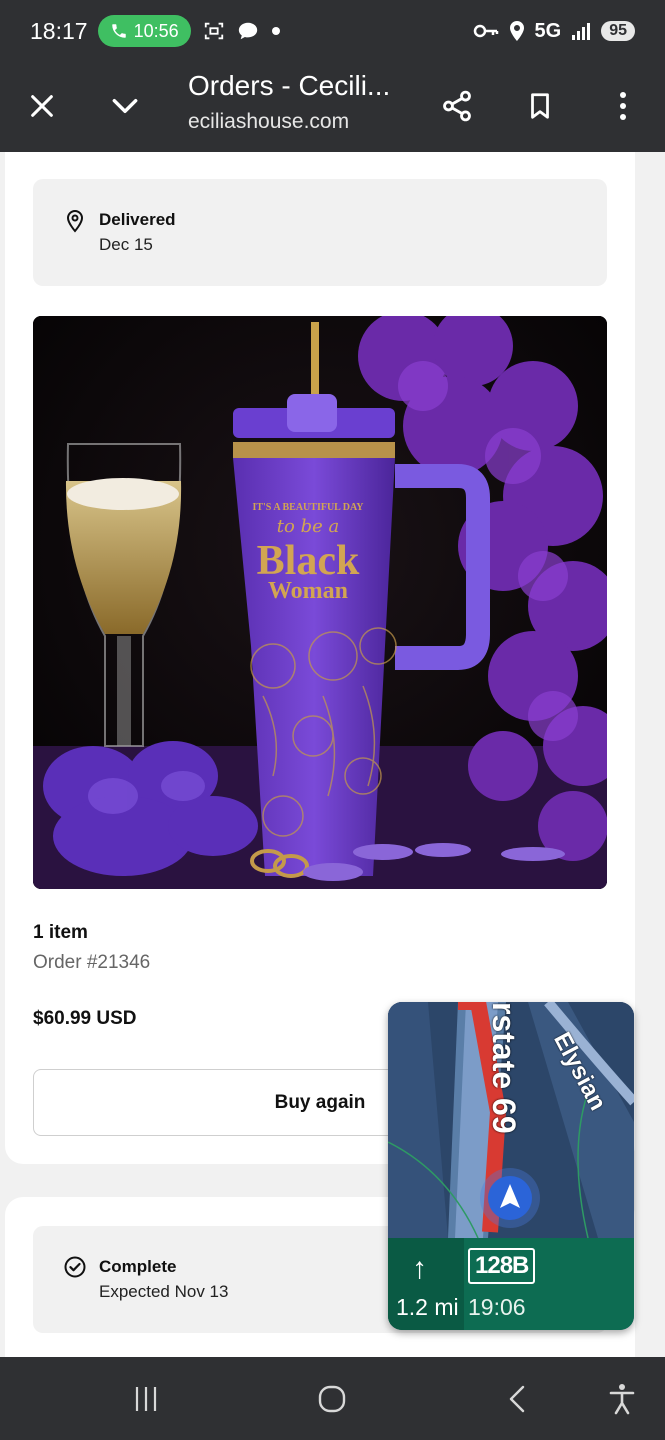  I want to click on home-button, so click(332, 1399).